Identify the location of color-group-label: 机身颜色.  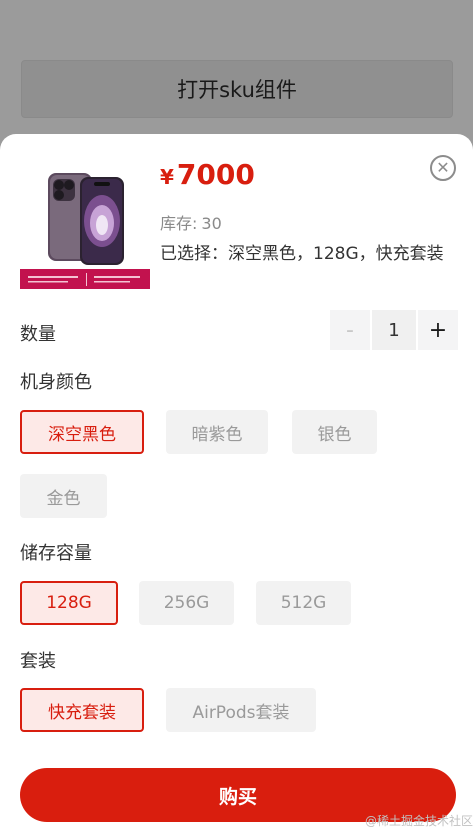
(56, 382).